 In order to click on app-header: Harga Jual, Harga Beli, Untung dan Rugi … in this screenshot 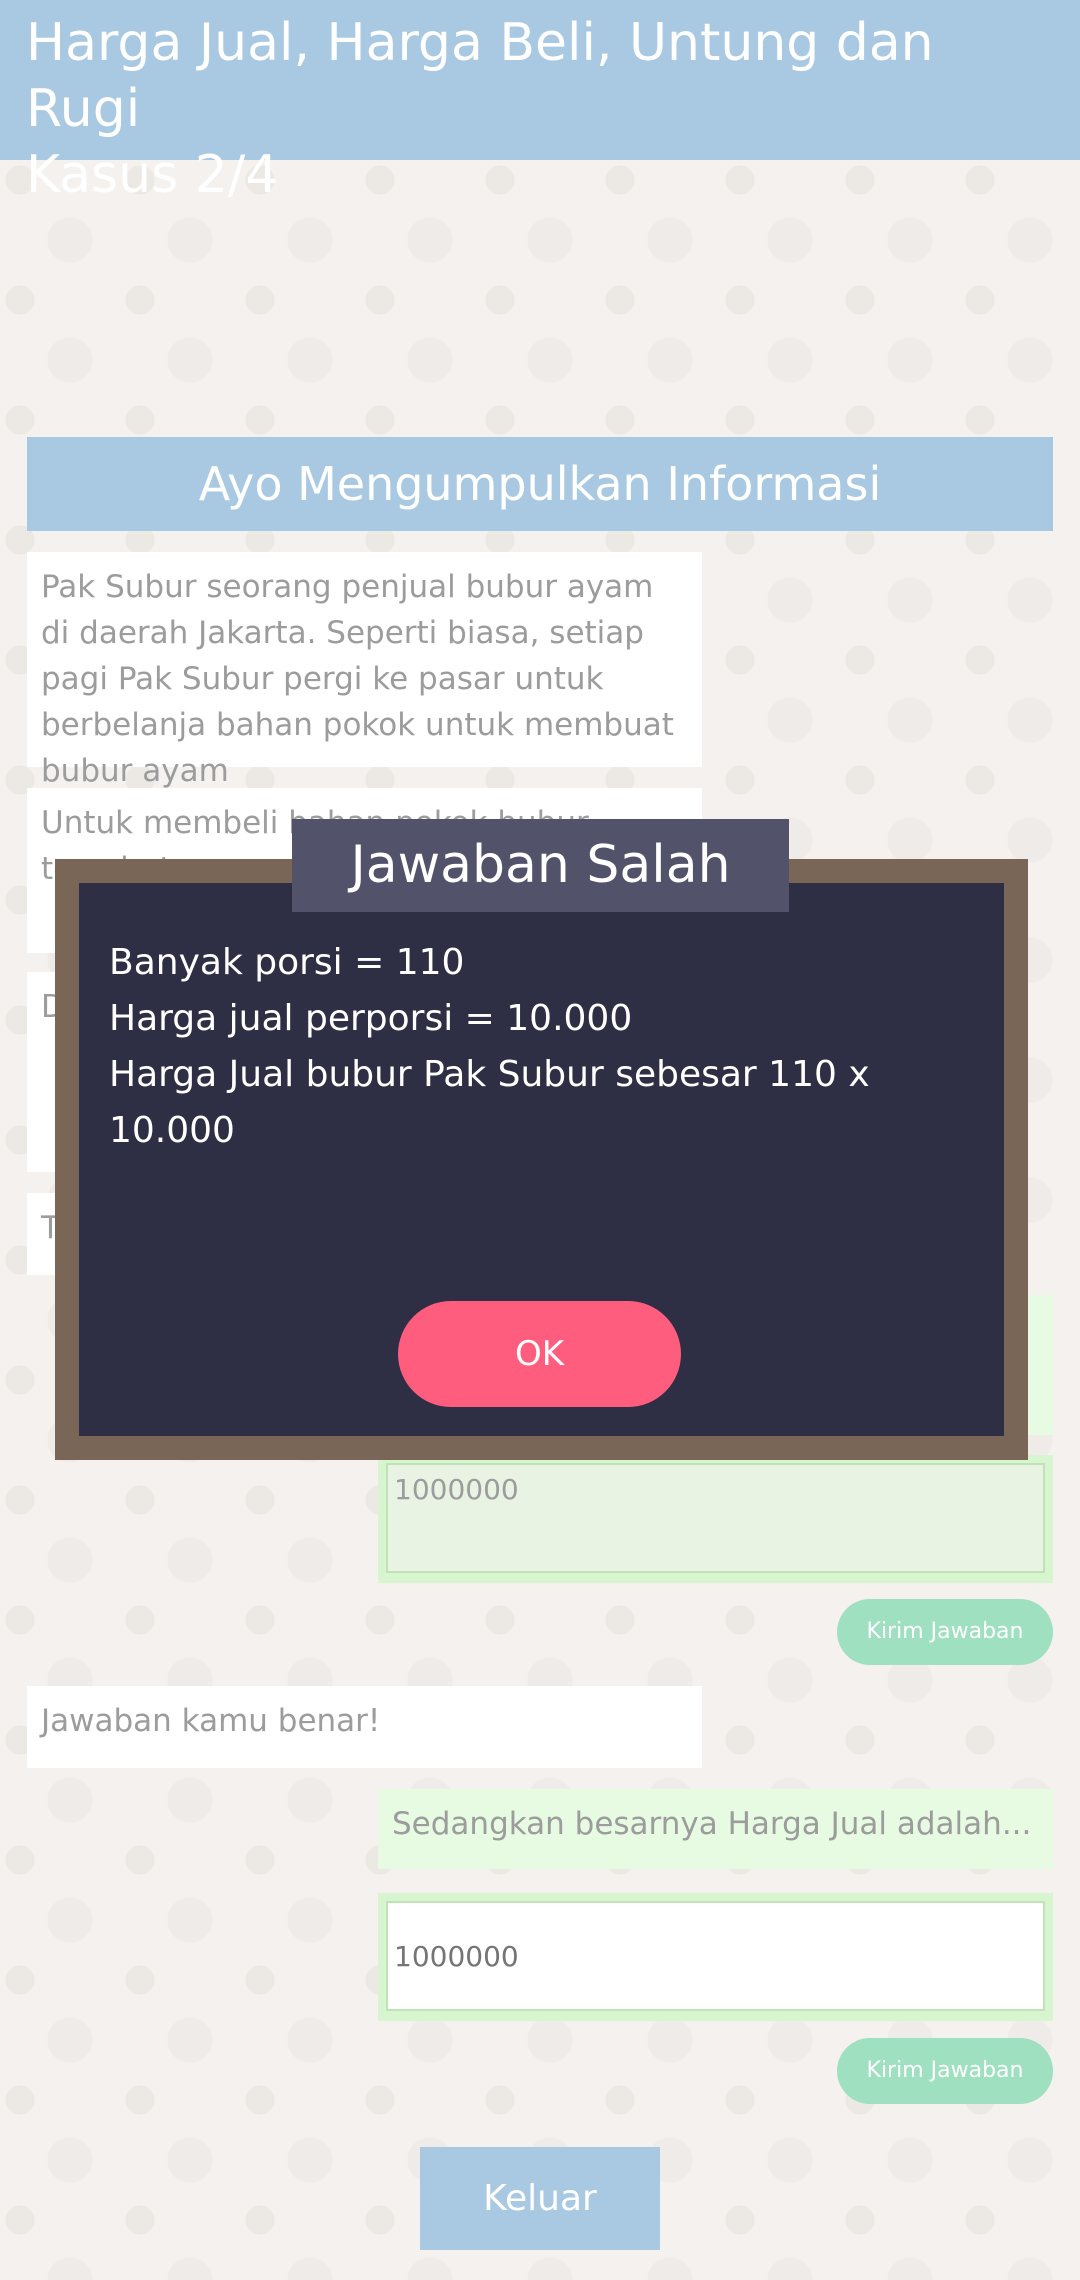, I will do `click(540, 102)`.